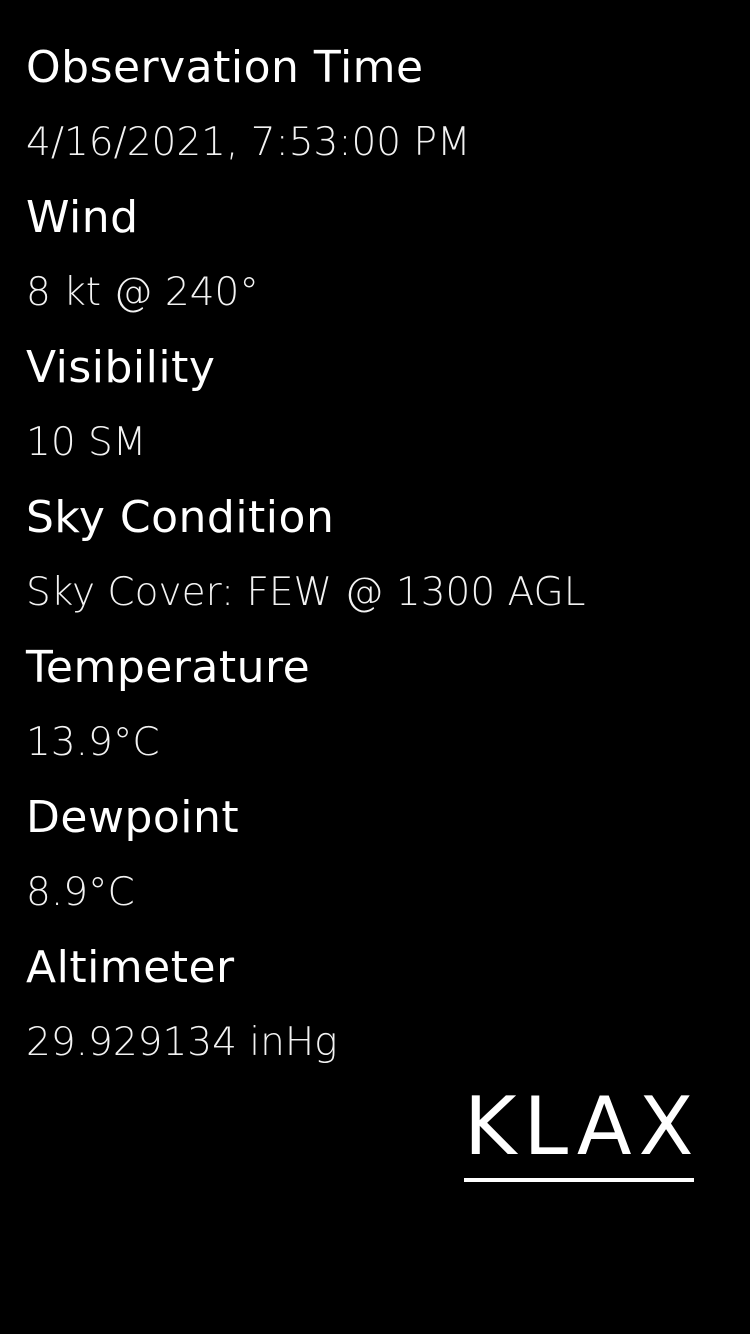 The image size is (750, 1334). I want to click on observation-time-value: 4/16/2021, 7:53:00 PM, so click(248, 142).